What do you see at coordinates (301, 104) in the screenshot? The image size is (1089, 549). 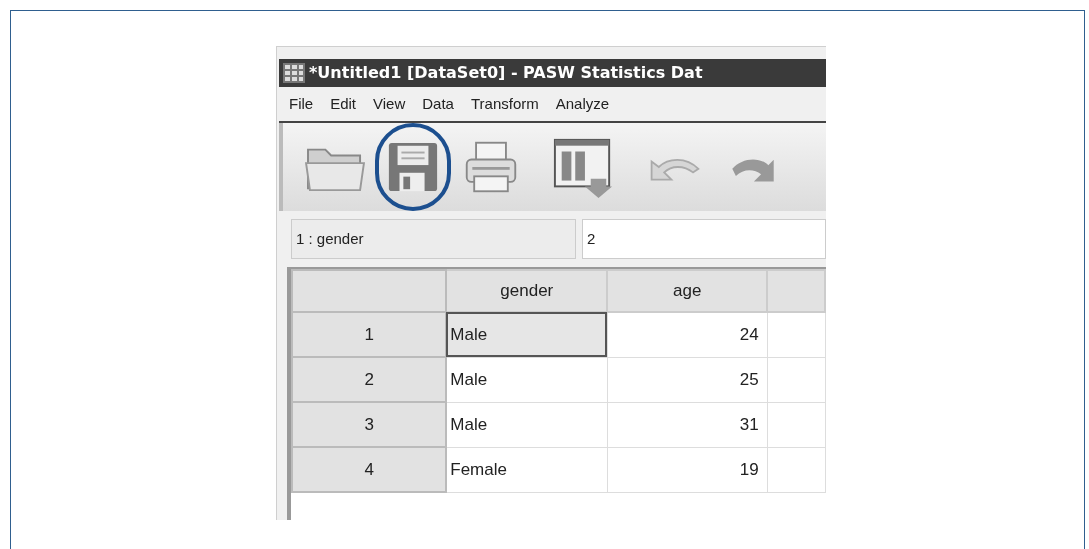 I see `menu-item: File` at bounding box center [301, 104].